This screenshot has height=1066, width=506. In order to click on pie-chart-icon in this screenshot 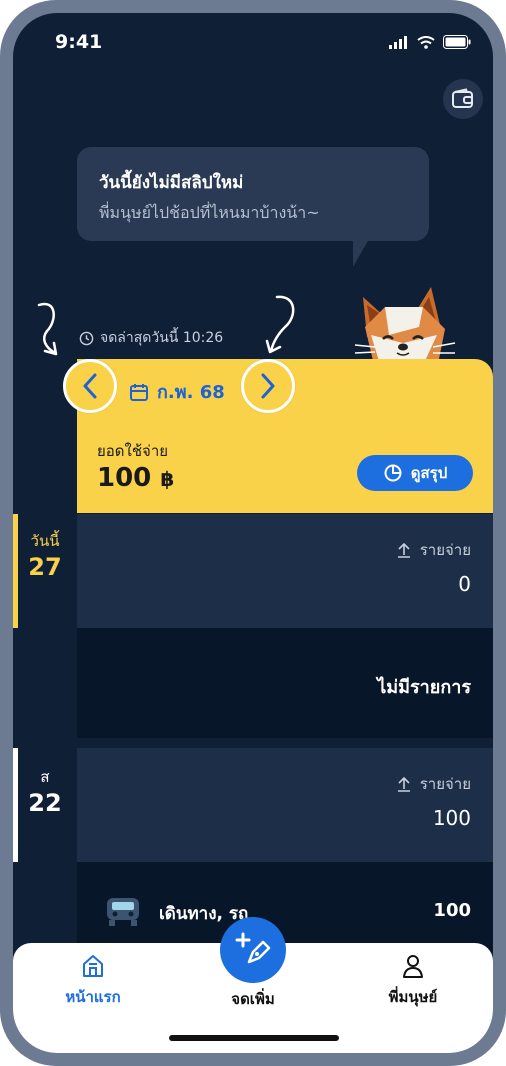, I will do `click(393, 473)`.